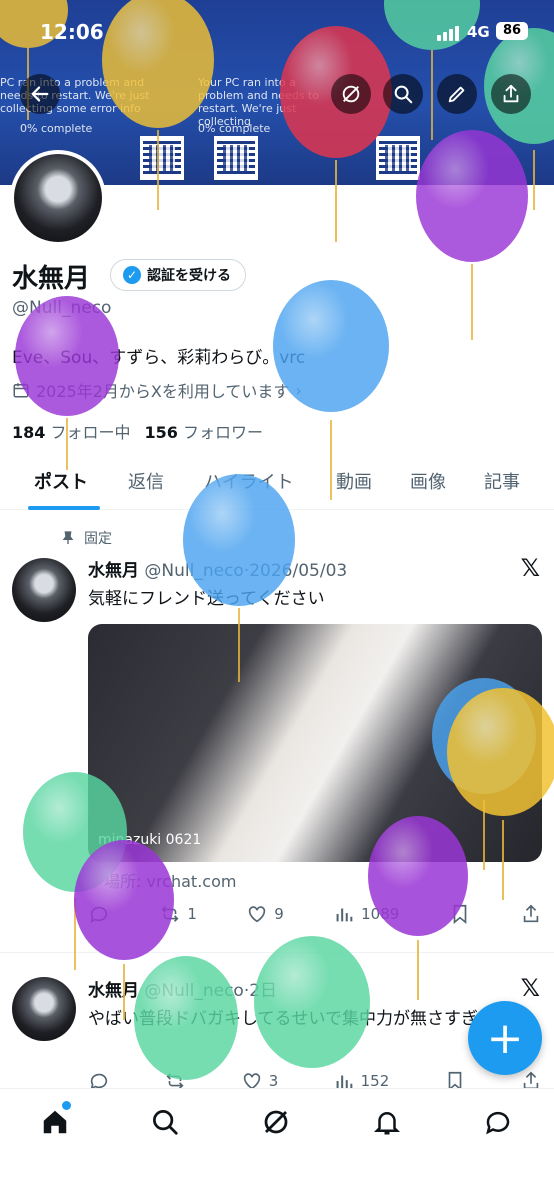  I want to click on nav-grok, so click(276, 1122).